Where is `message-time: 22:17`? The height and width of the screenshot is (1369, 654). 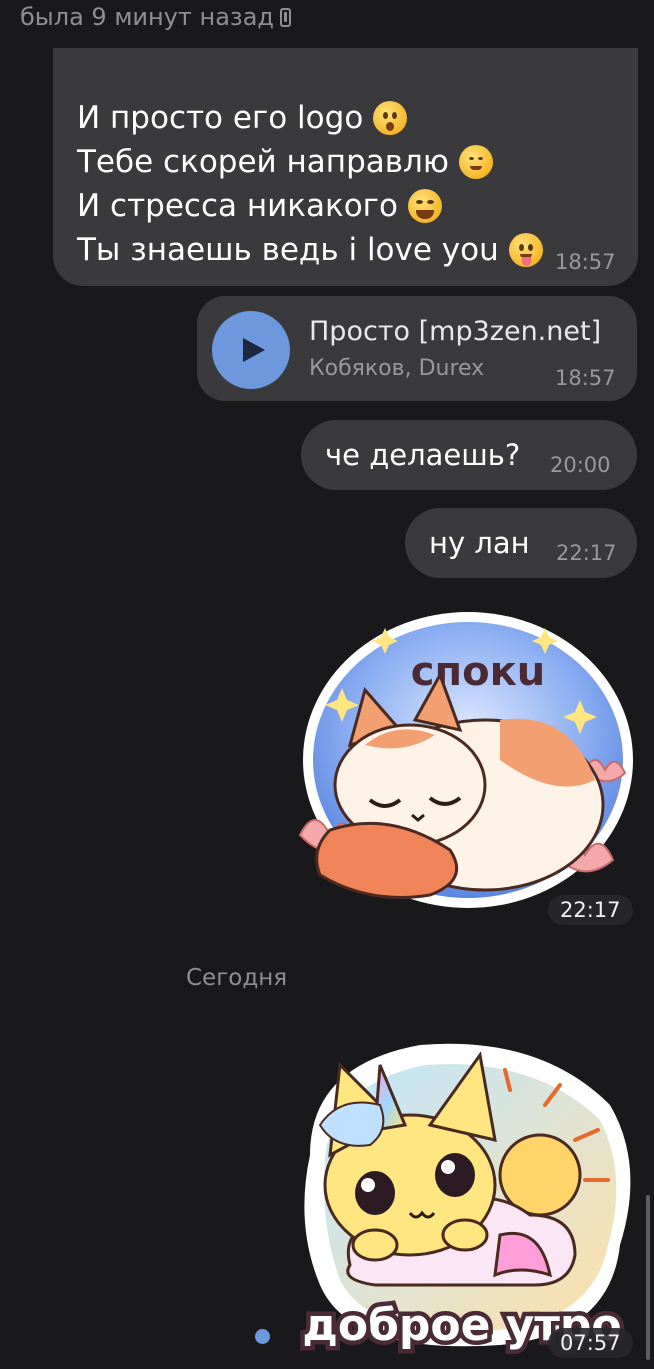
message-time: 22:17 is located at coordinates (586, 553).